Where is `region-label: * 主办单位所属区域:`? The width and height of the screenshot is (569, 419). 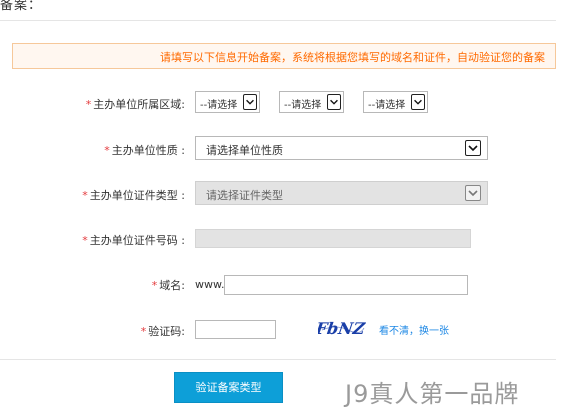
region-label: * 主办单位所属区域: is located at coordinates (135, 104).